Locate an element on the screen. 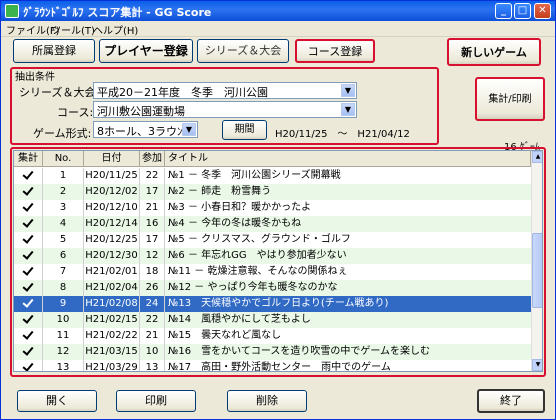  table-row: 8 H21/02/04 26 №12 － やっぱり今年も暖冬なのかな is located at coordinates (272, 288).